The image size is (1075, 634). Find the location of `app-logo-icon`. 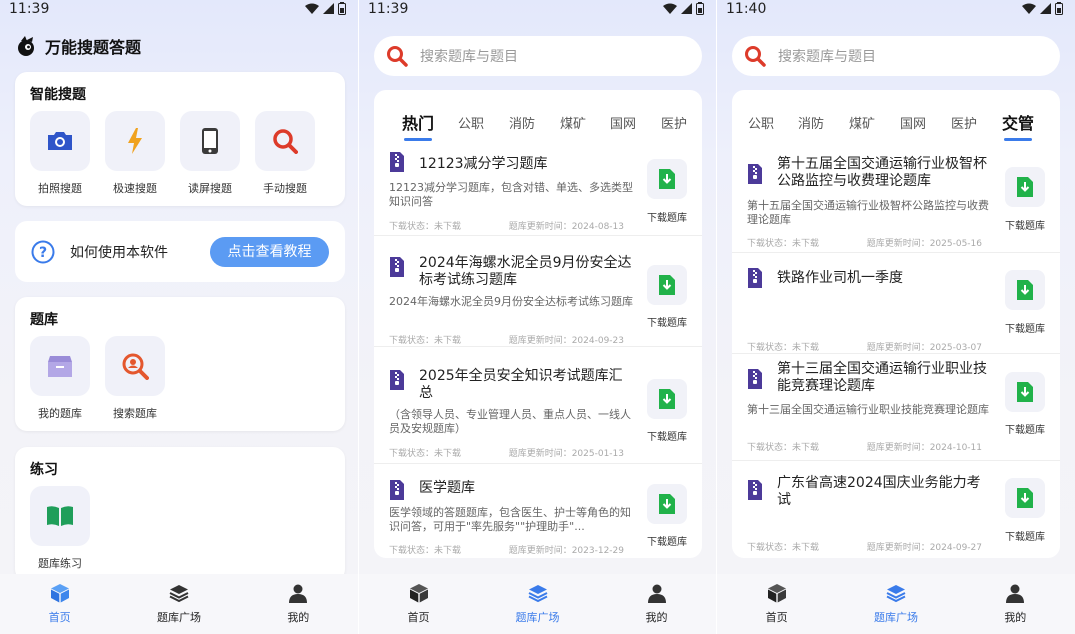

app-logo-icon is located at coordinates (26, 46).